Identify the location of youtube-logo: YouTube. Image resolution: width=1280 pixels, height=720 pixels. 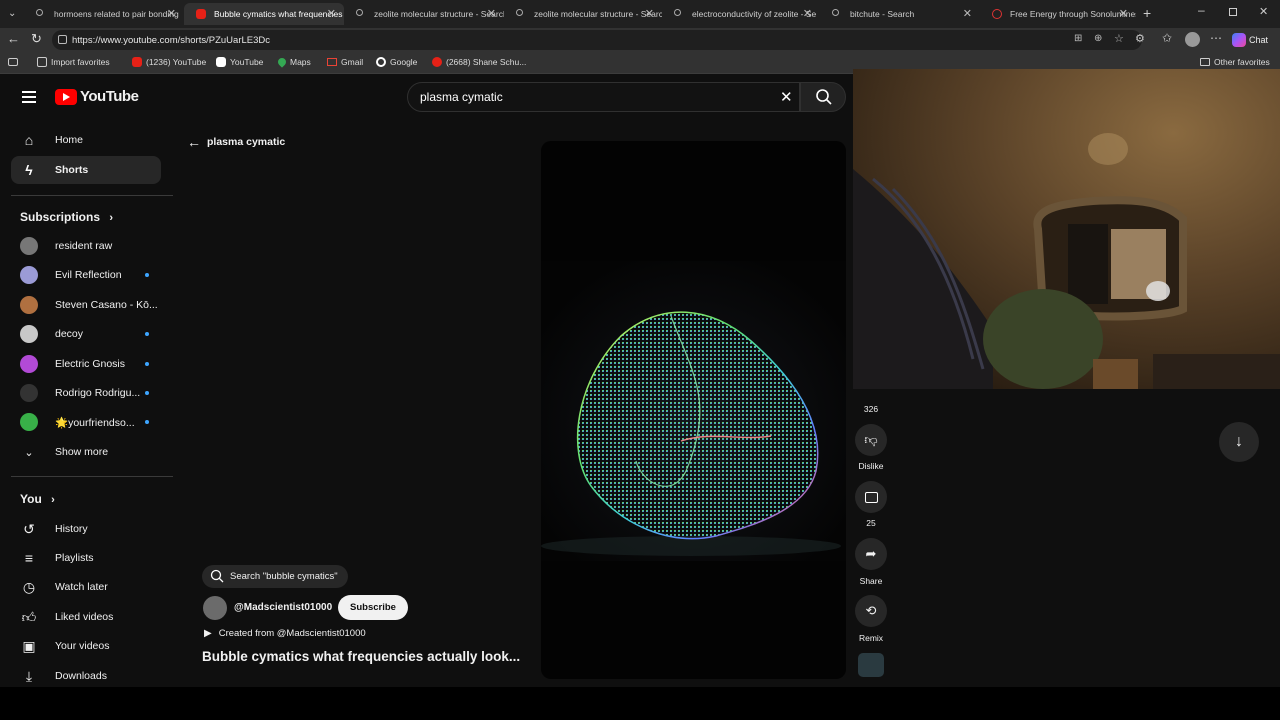
(97, 96).